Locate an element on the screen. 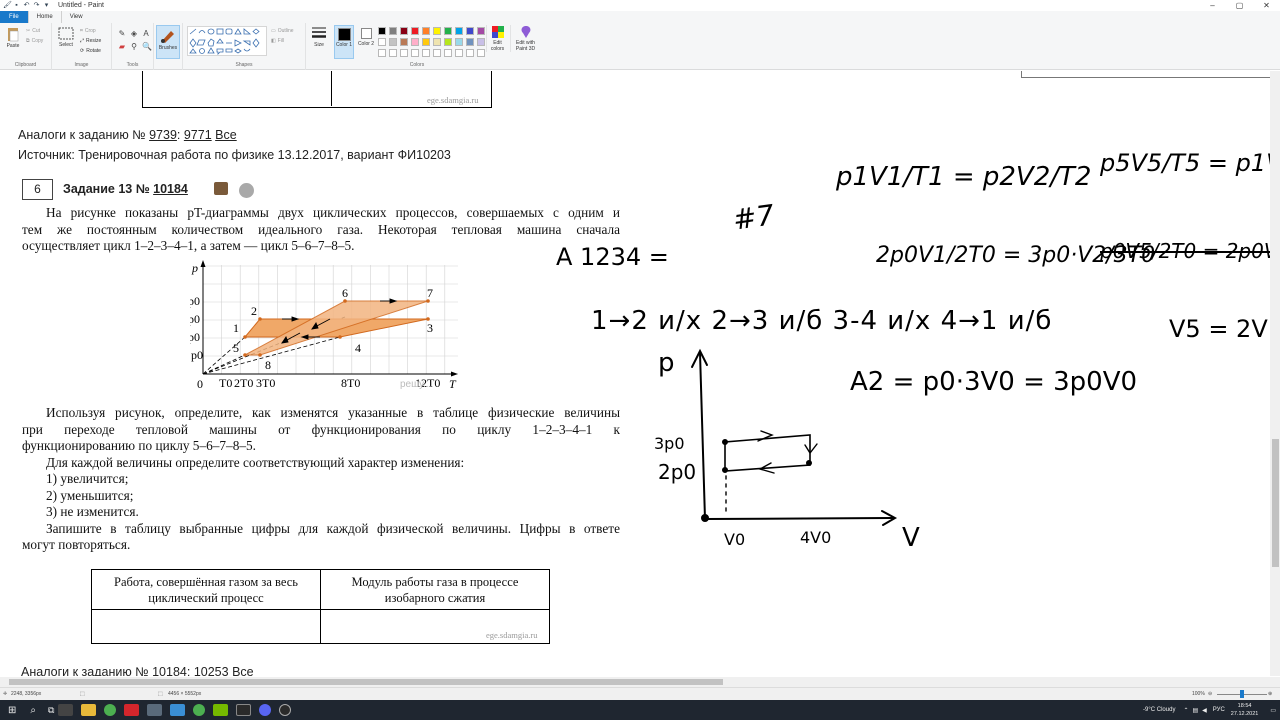  task-view-icon: ⧉ is located at coordinates (51, 710).